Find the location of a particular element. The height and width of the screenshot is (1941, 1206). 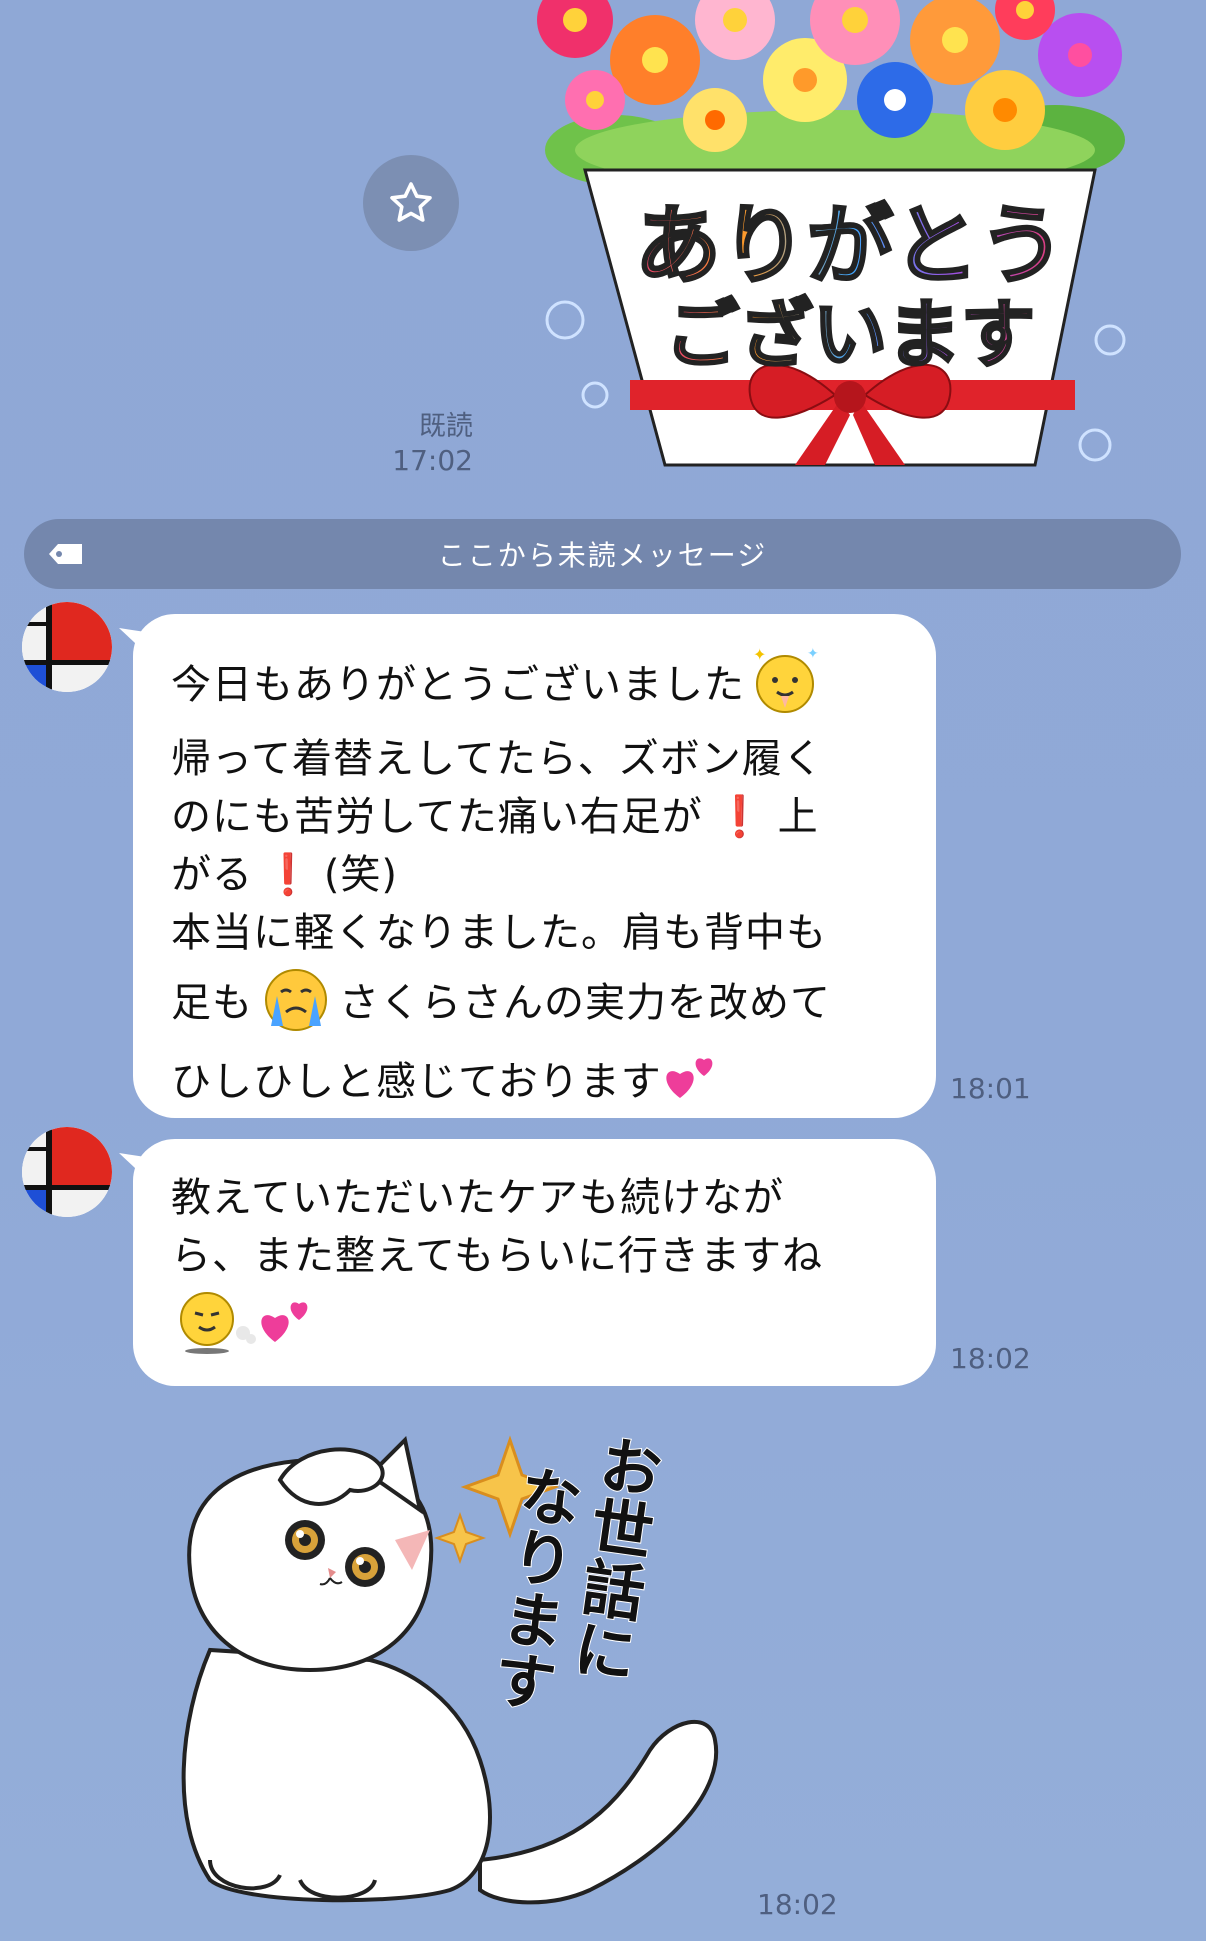

read-label: 既読 is located at coordinates (446, 426).